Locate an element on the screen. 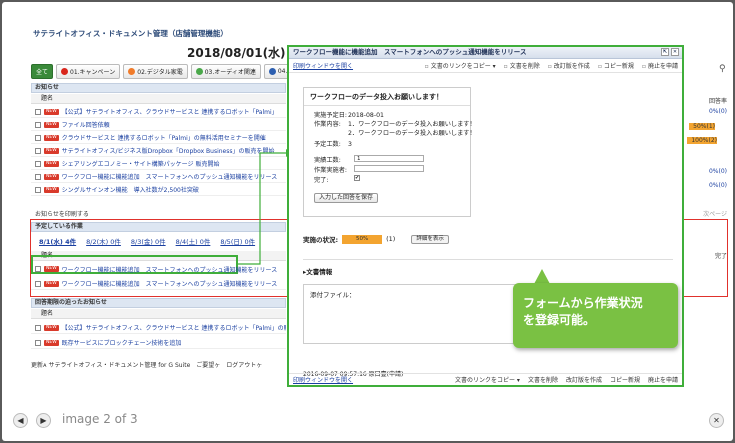  app-title: サテライトオフィス・ドキュメント管理（店舗管理機能） is located at coordinates (130, 33).